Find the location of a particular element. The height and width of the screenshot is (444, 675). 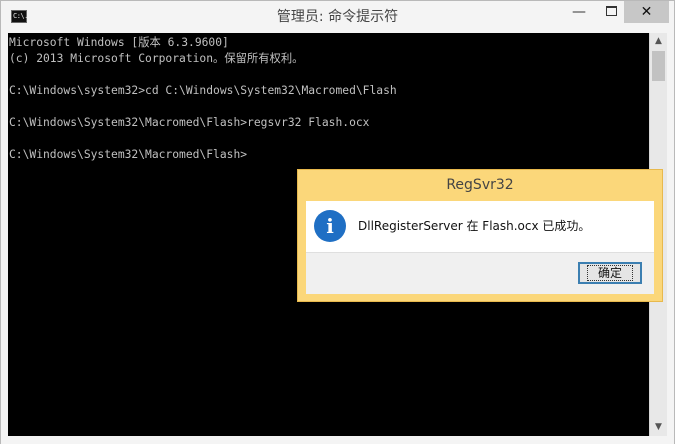

console-line: (c) 2013 Microsoft Corporation。保留所有权利。 is located at coordinates (156, 58).